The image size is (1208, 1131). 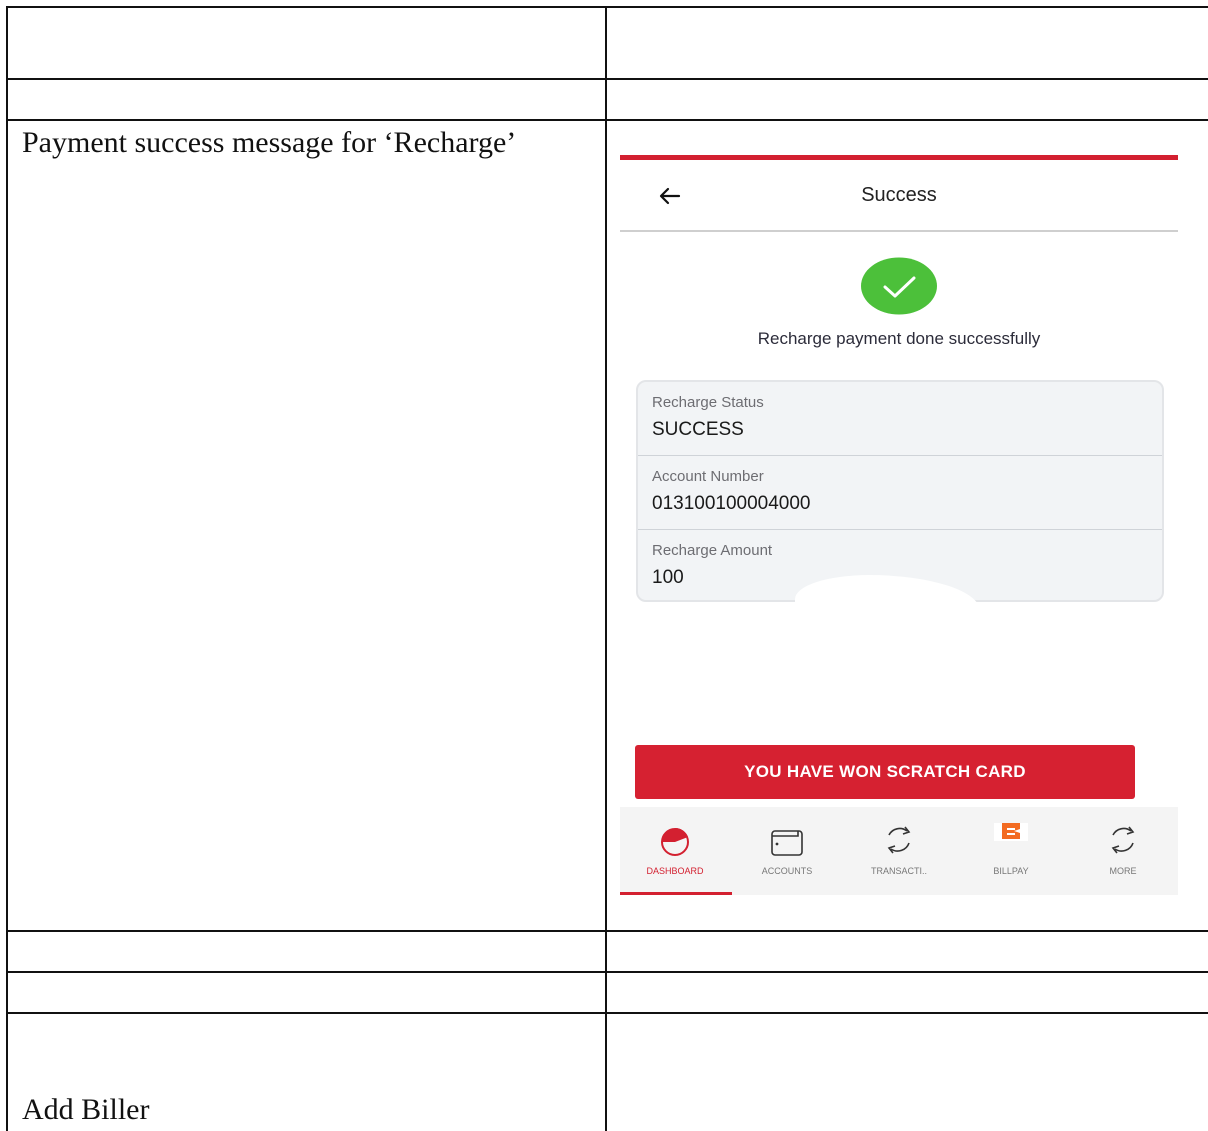 I want to click on page-title: Success, so click(x=899, y=195).